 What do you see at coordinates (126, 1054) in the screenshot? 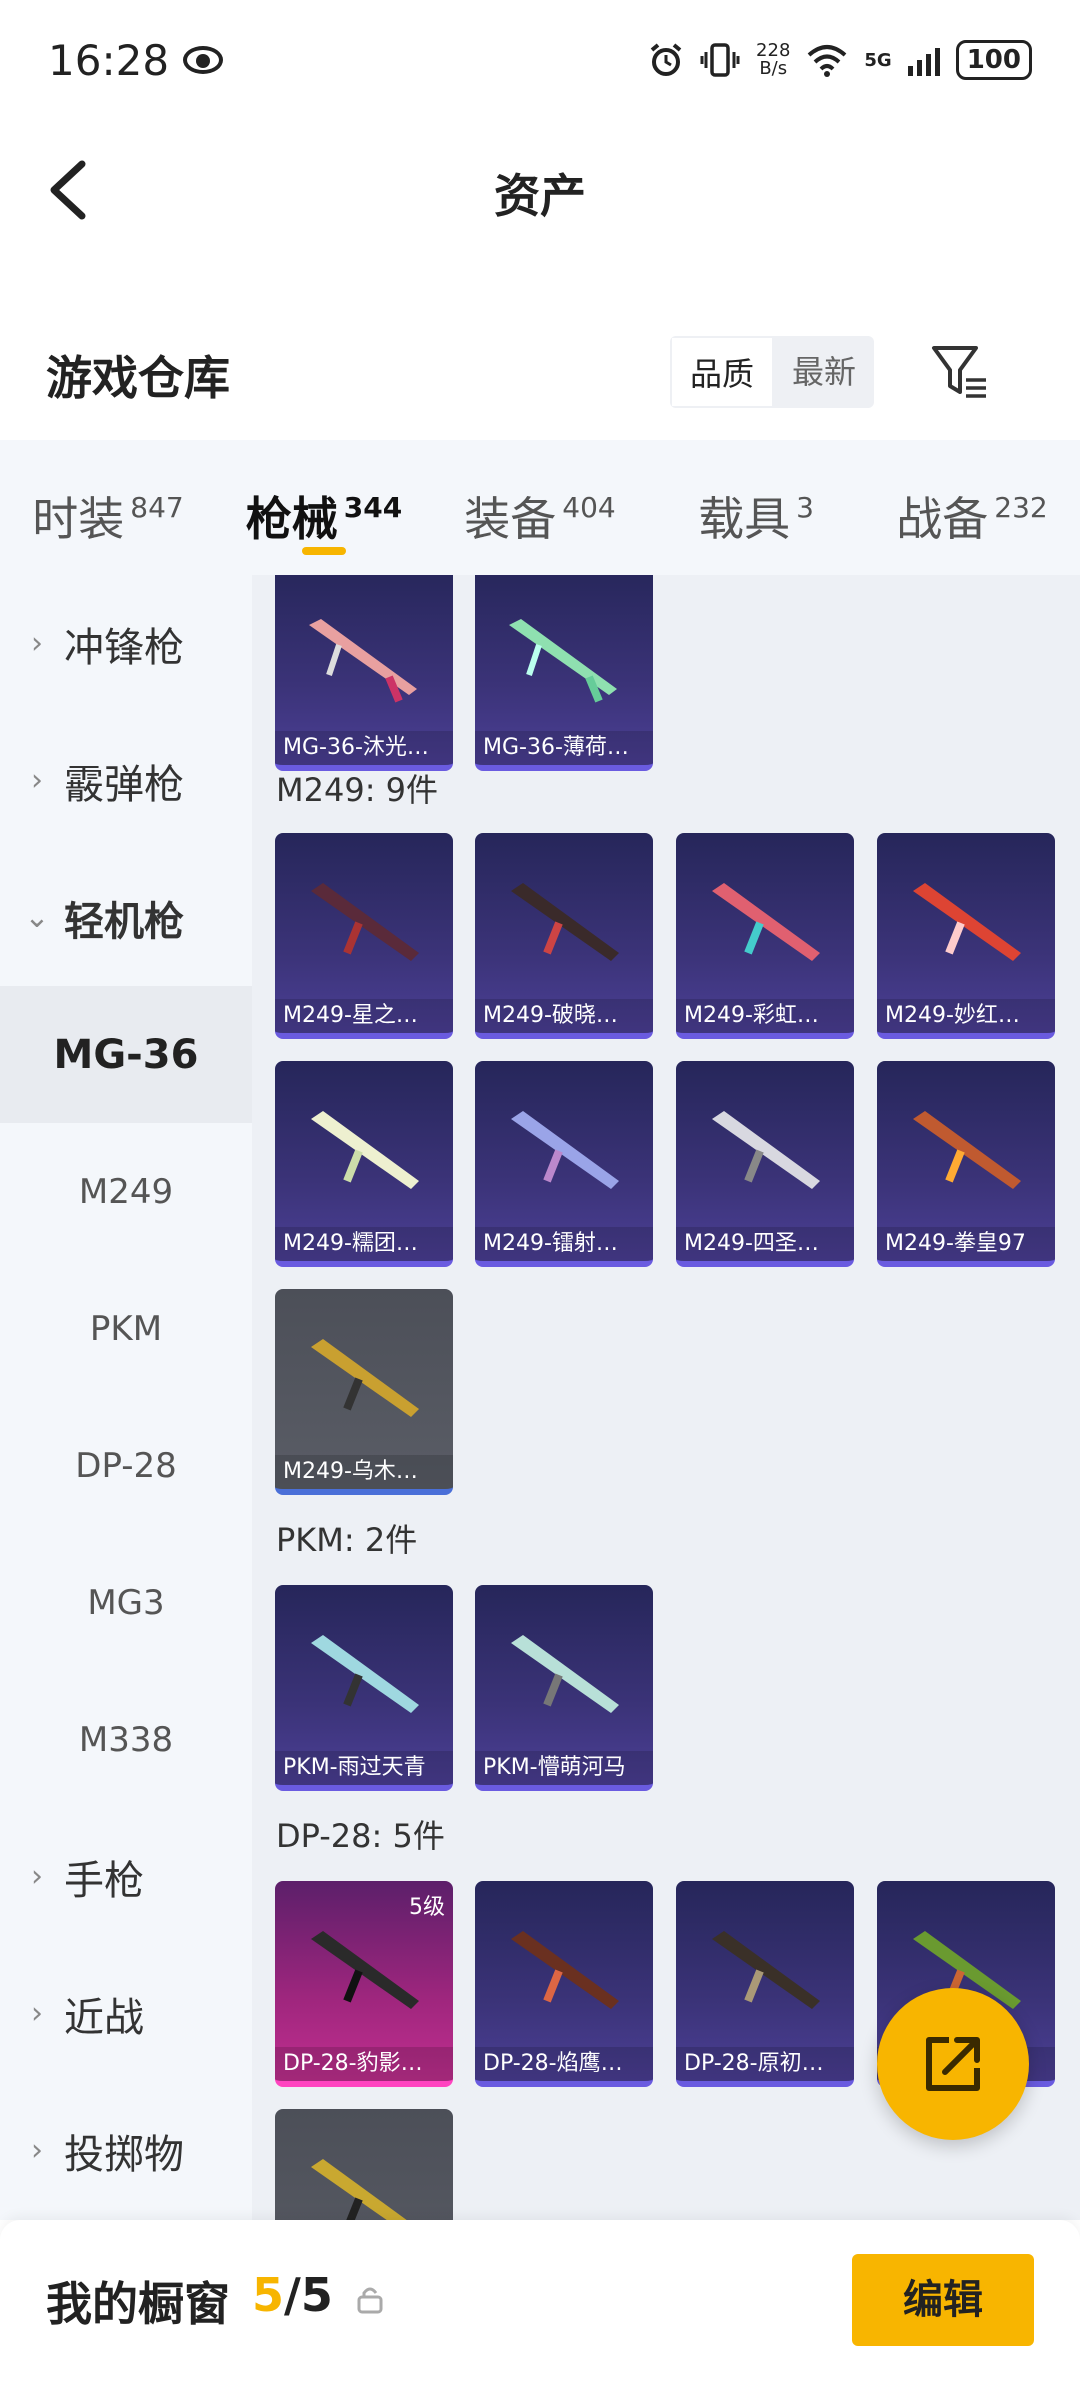
I see `sidebar-subitem-mg36: MG-36` at bounding box center [126, 1054].